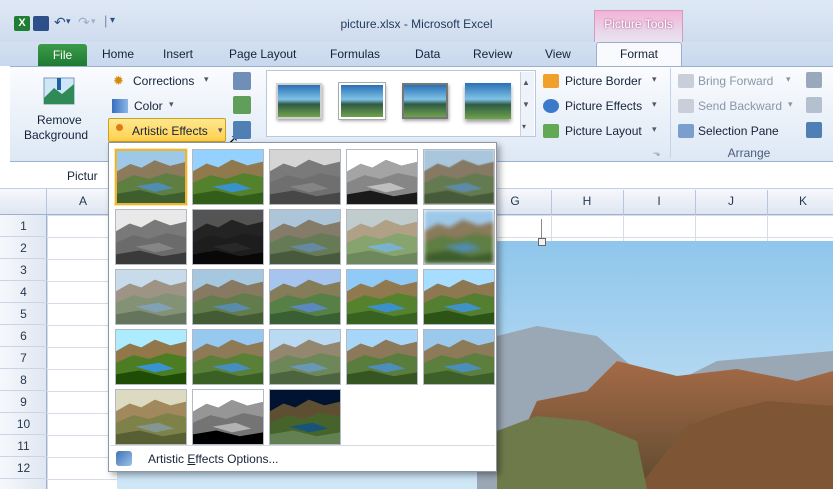 This screenshot has height=489, width=833. I want to click on color-dropdown-icon: ▾, so click(171, 104).